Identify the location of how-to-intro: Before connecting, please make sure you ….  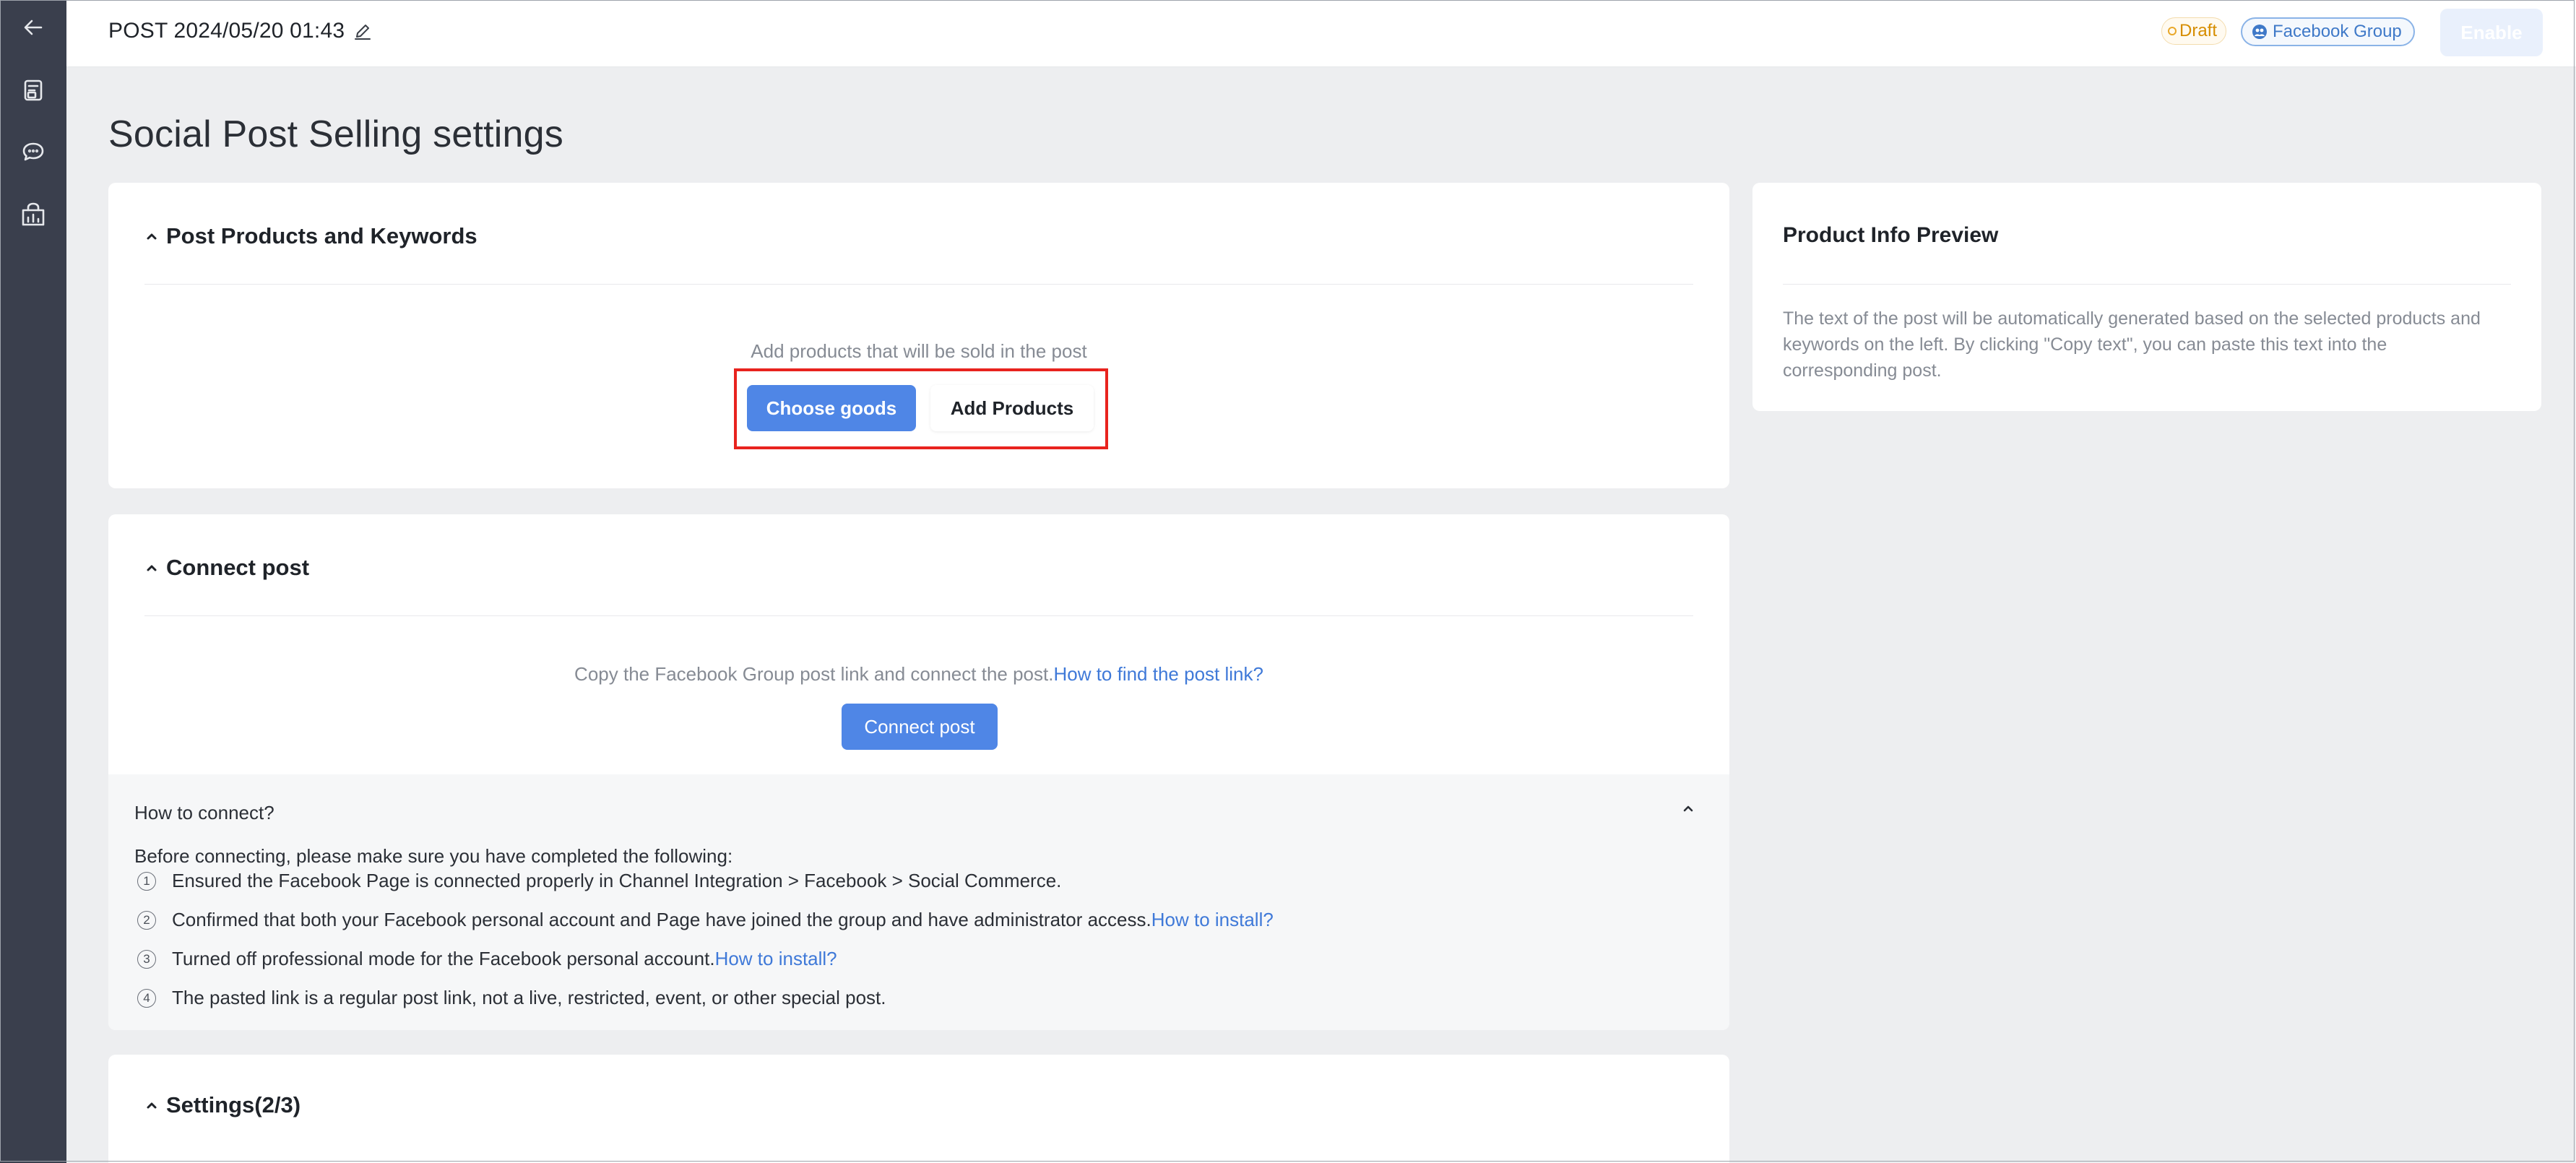
(433, 856).